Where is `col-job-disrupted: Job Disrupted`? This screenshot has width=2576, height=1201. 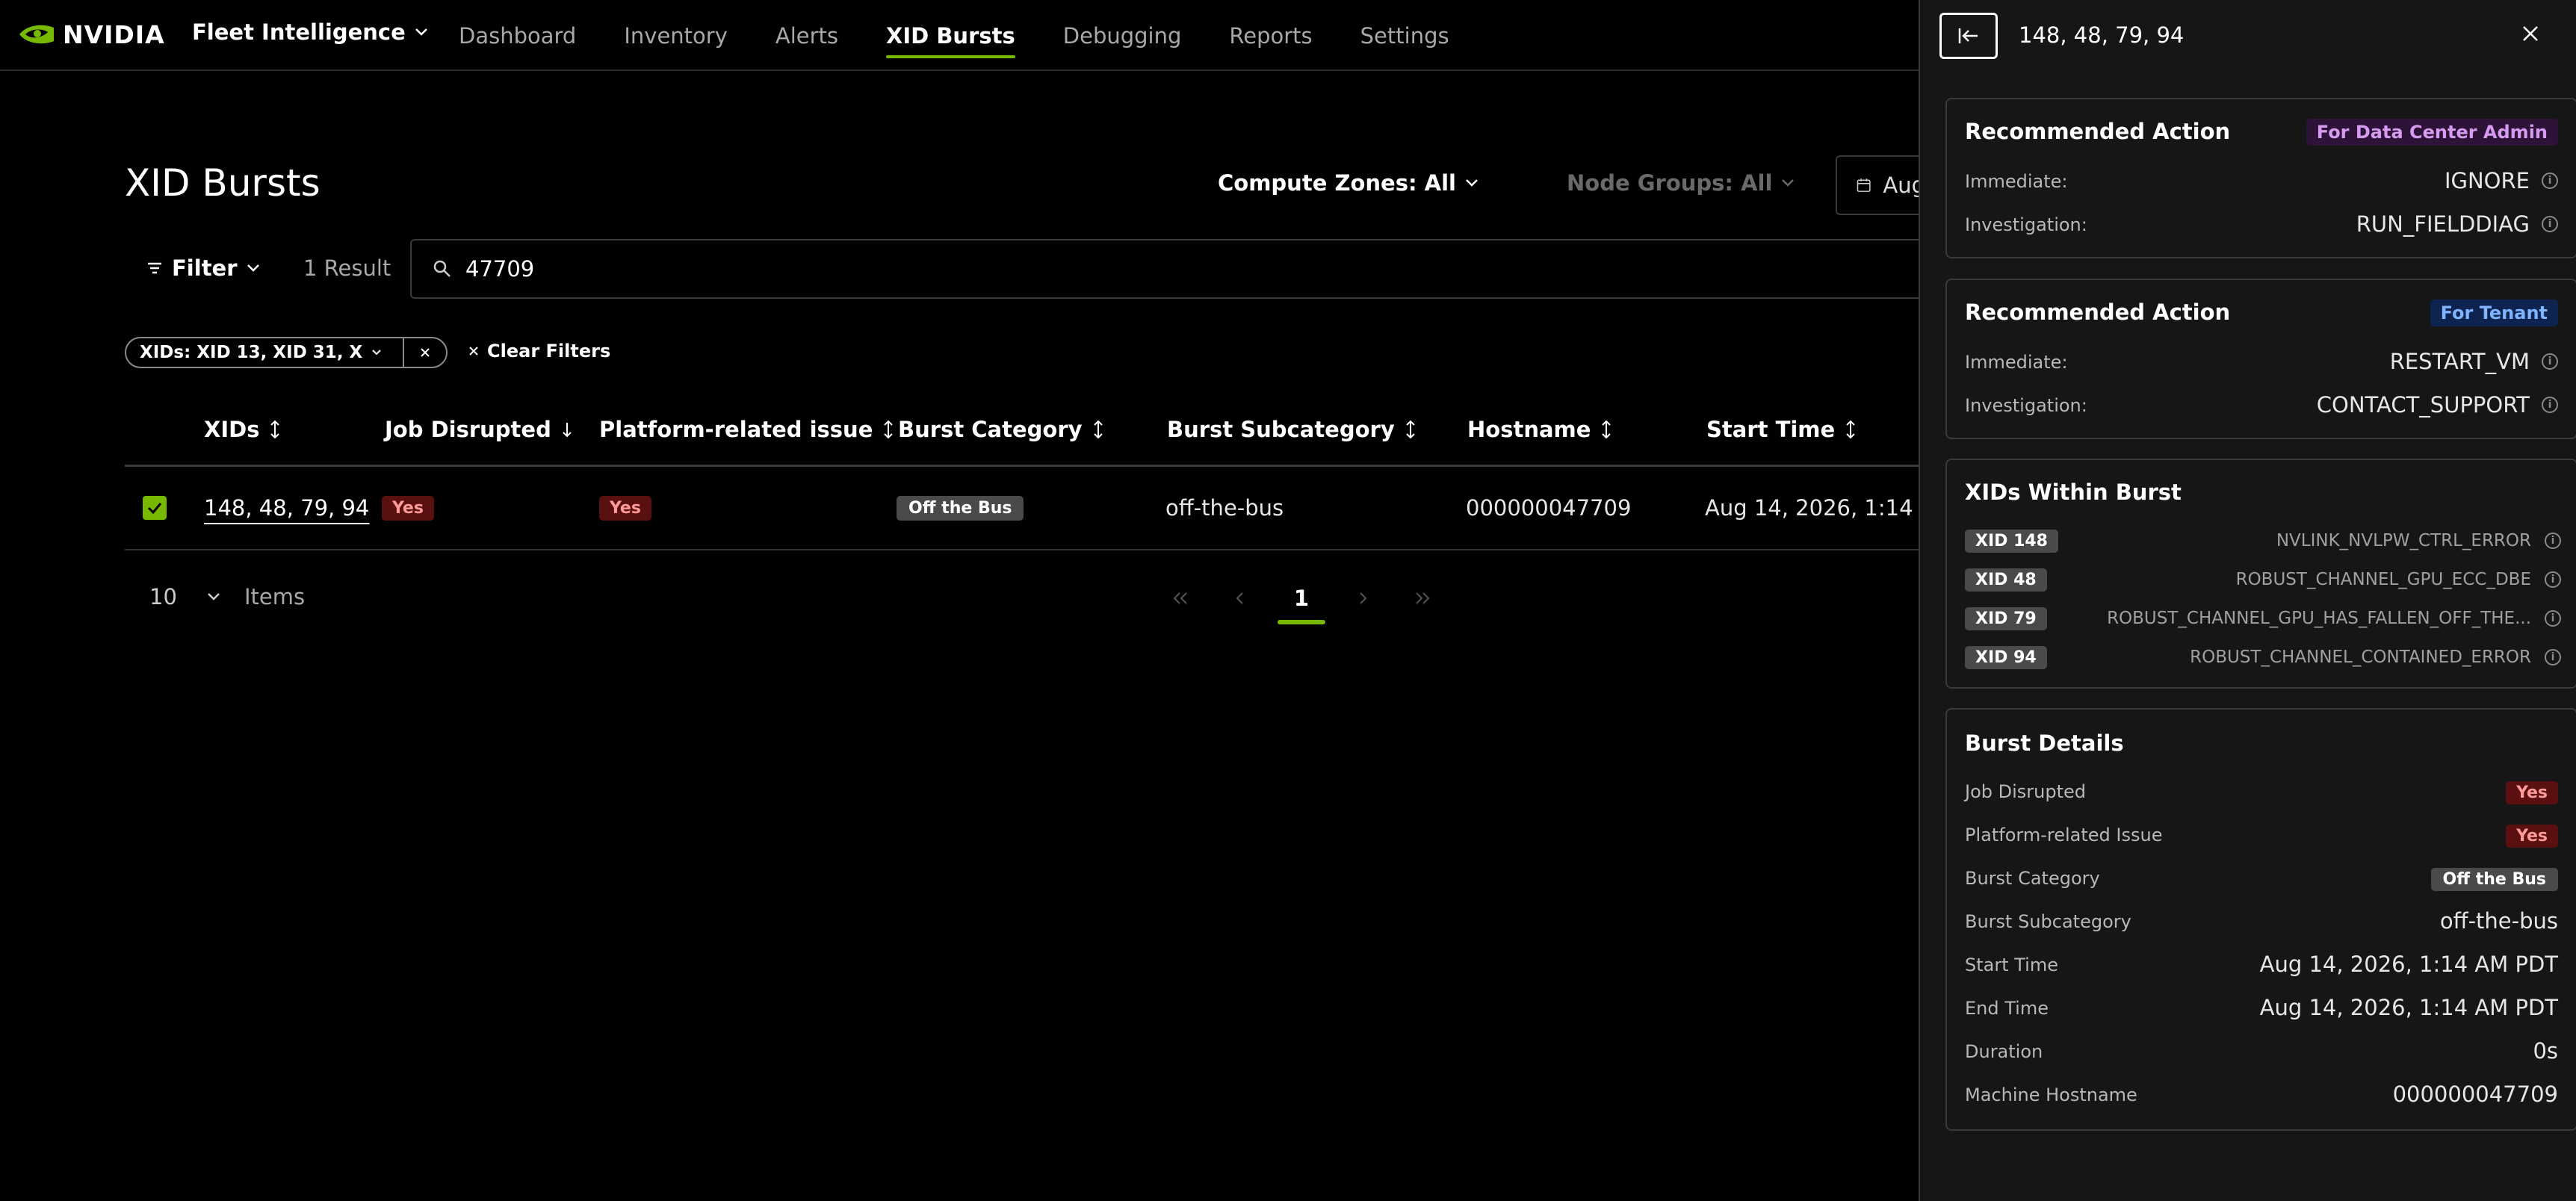
col-job-disrupted: Job Disrupted is located at coordinates (478, 429).